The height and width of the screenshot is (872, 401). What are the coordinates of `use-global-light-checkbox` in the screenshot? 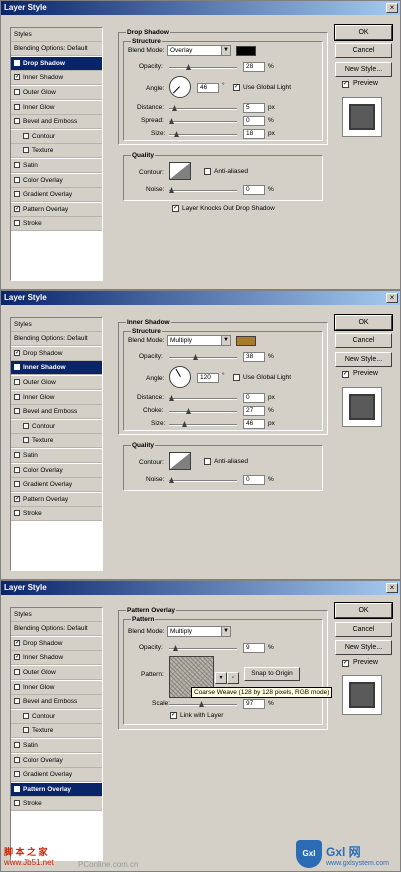 It's located at (236, 377).